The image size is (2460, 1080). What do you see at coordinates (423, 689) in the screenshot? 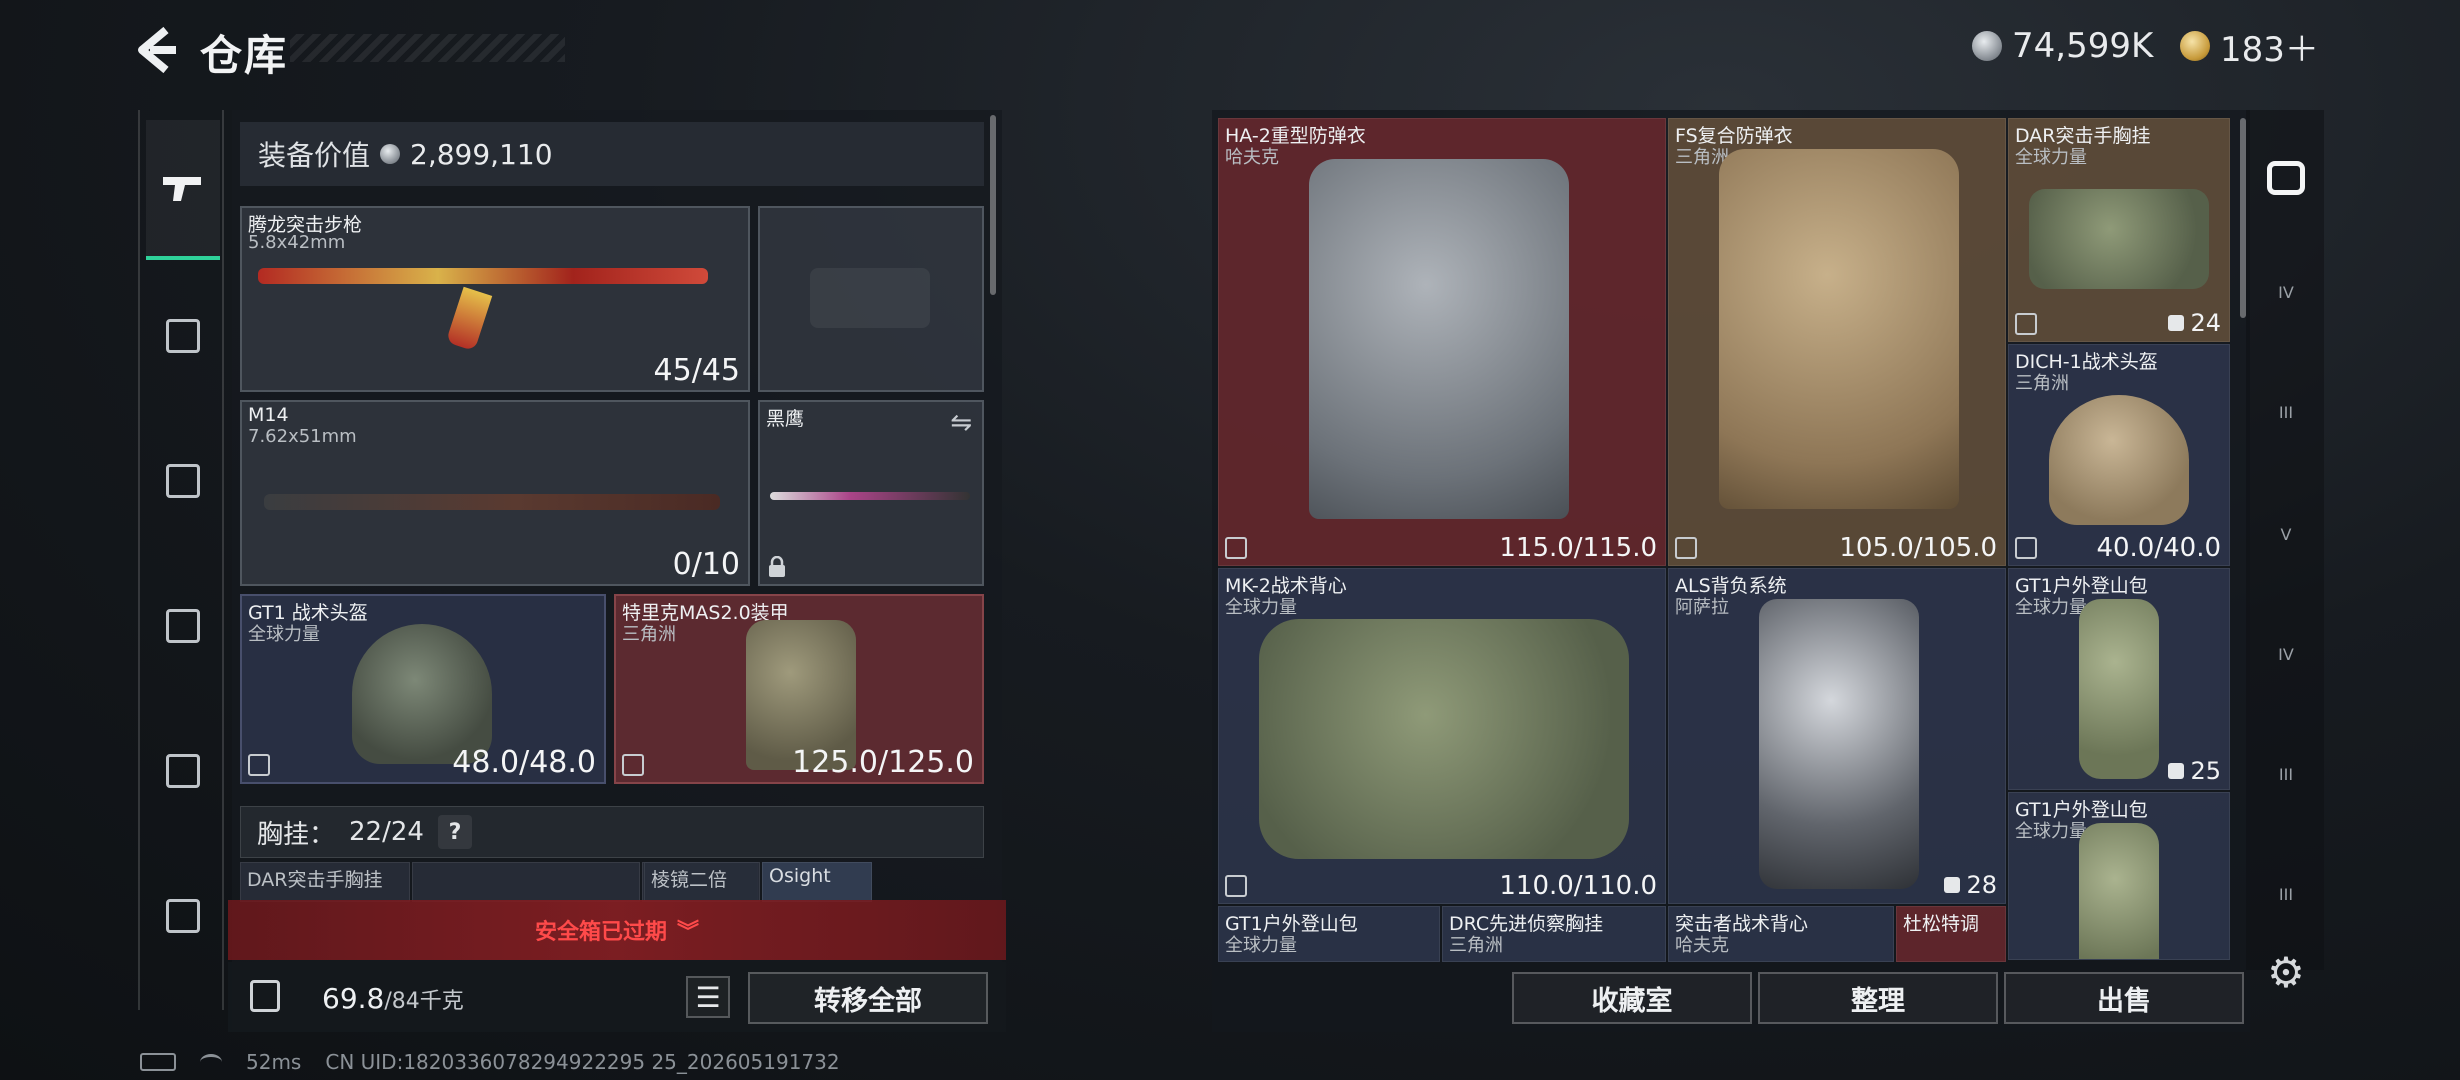
I see `helmet-slot: GT1 战术头盔 全球力量 48.0/48.0` at bounding box center [423, 689].